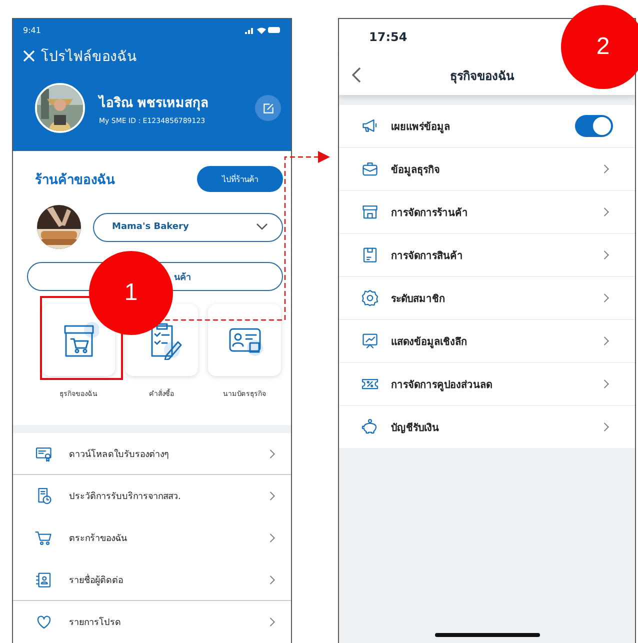 This screenshot has width=638, height=643. I want to click on menu-row: ดาวน์โหลดใบรับรองต่างๆ, so click(152, 454).